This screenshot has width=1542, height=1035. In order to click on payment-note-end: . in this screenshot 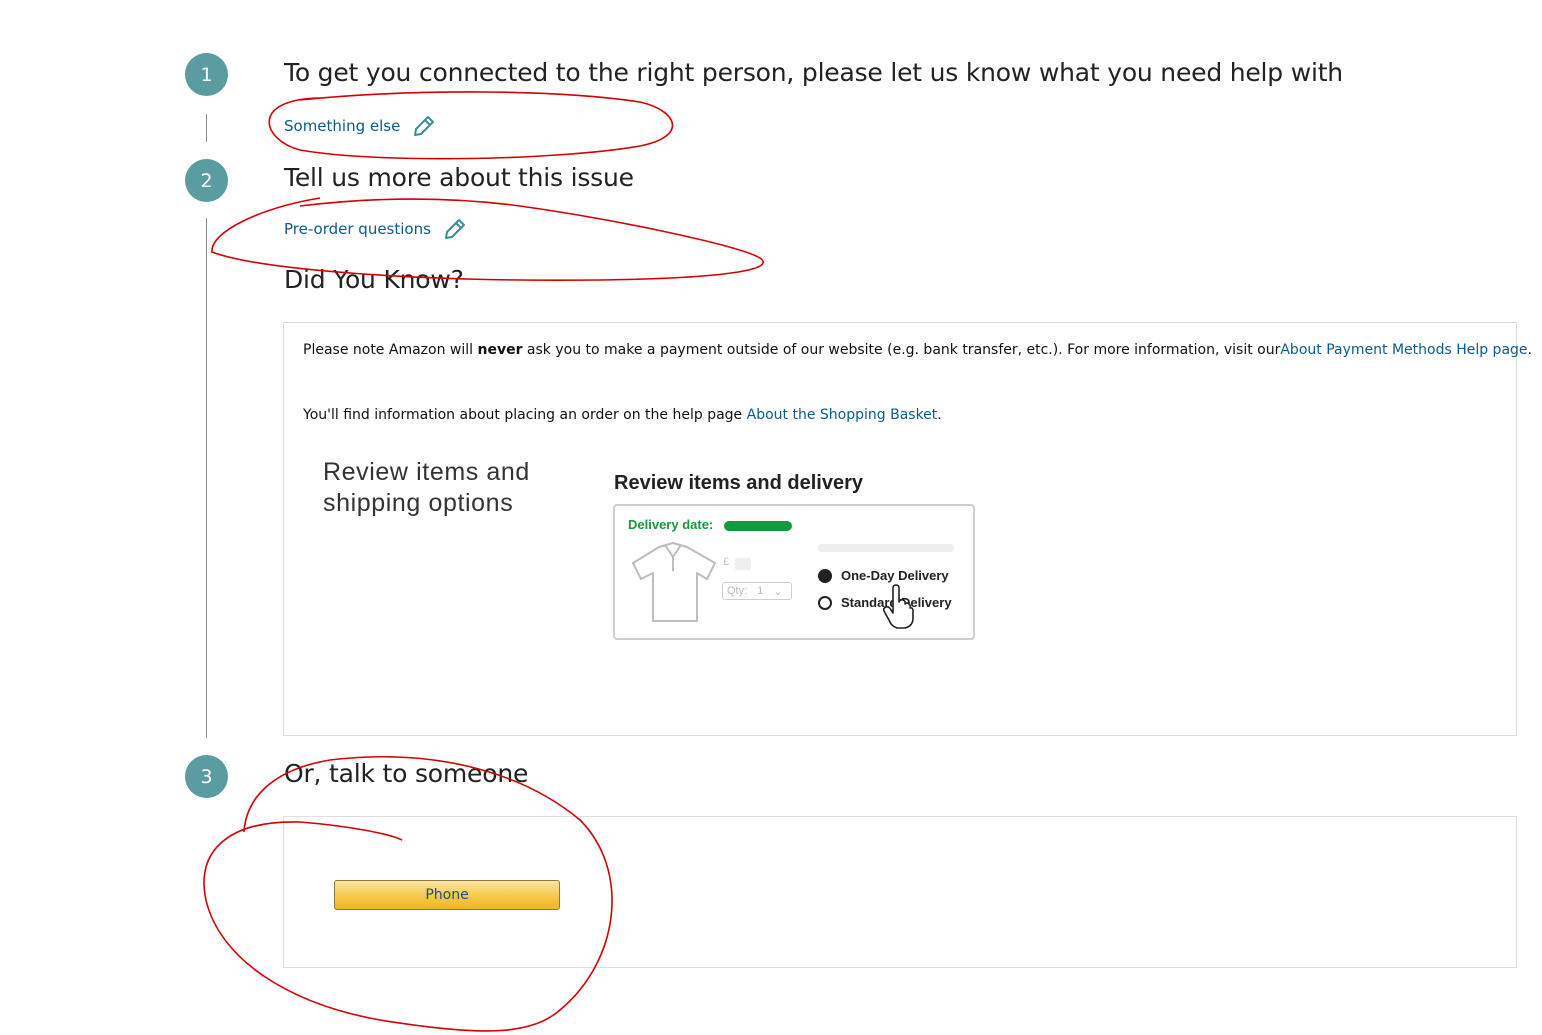, I will do `click(1529, 350)`.